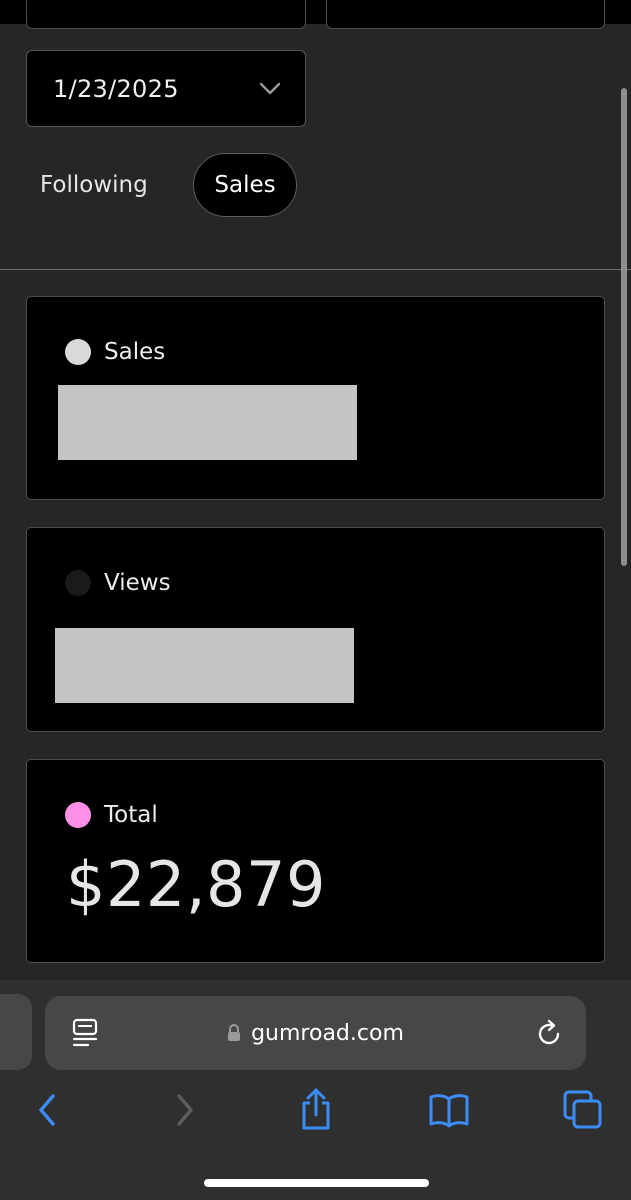  I want to click on page-scrollbar, so click(624, 327).